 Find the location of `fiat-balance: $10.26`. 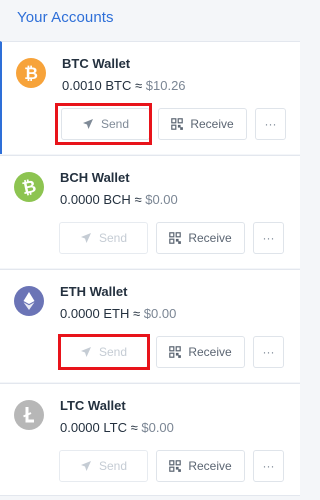

fiat-balance: $10.26 is located at coordinates (165, 85).